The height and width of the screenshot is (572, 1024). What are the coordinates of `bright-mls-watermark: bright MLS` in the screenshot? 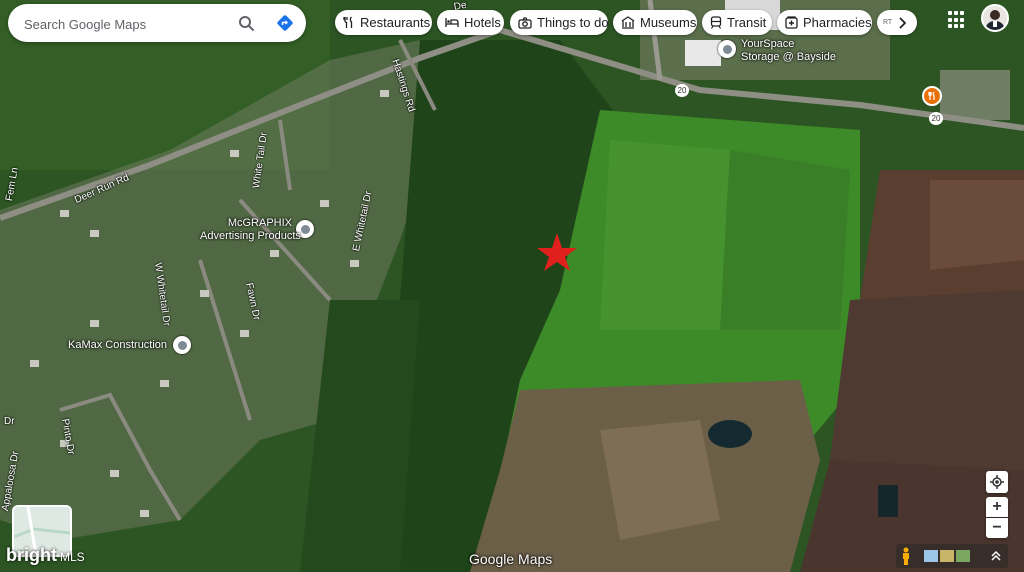 It's located at (45, 555).